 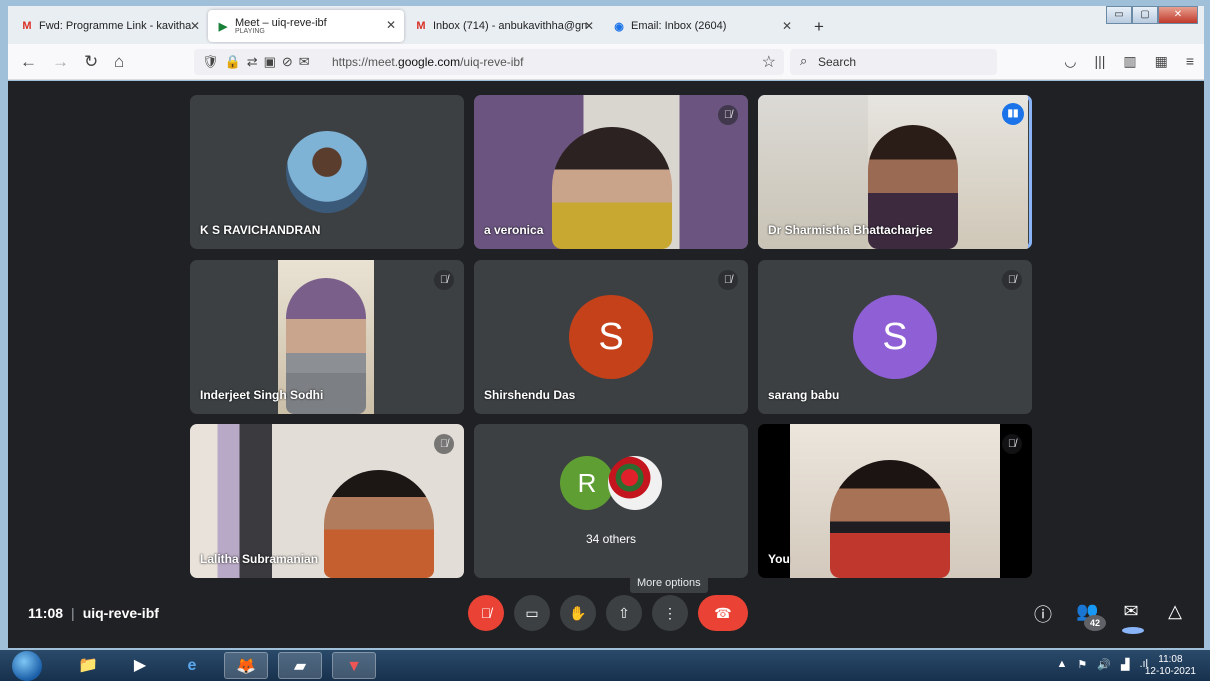 I want to click on participant-name: a veronica, so click(x=514, y=230).